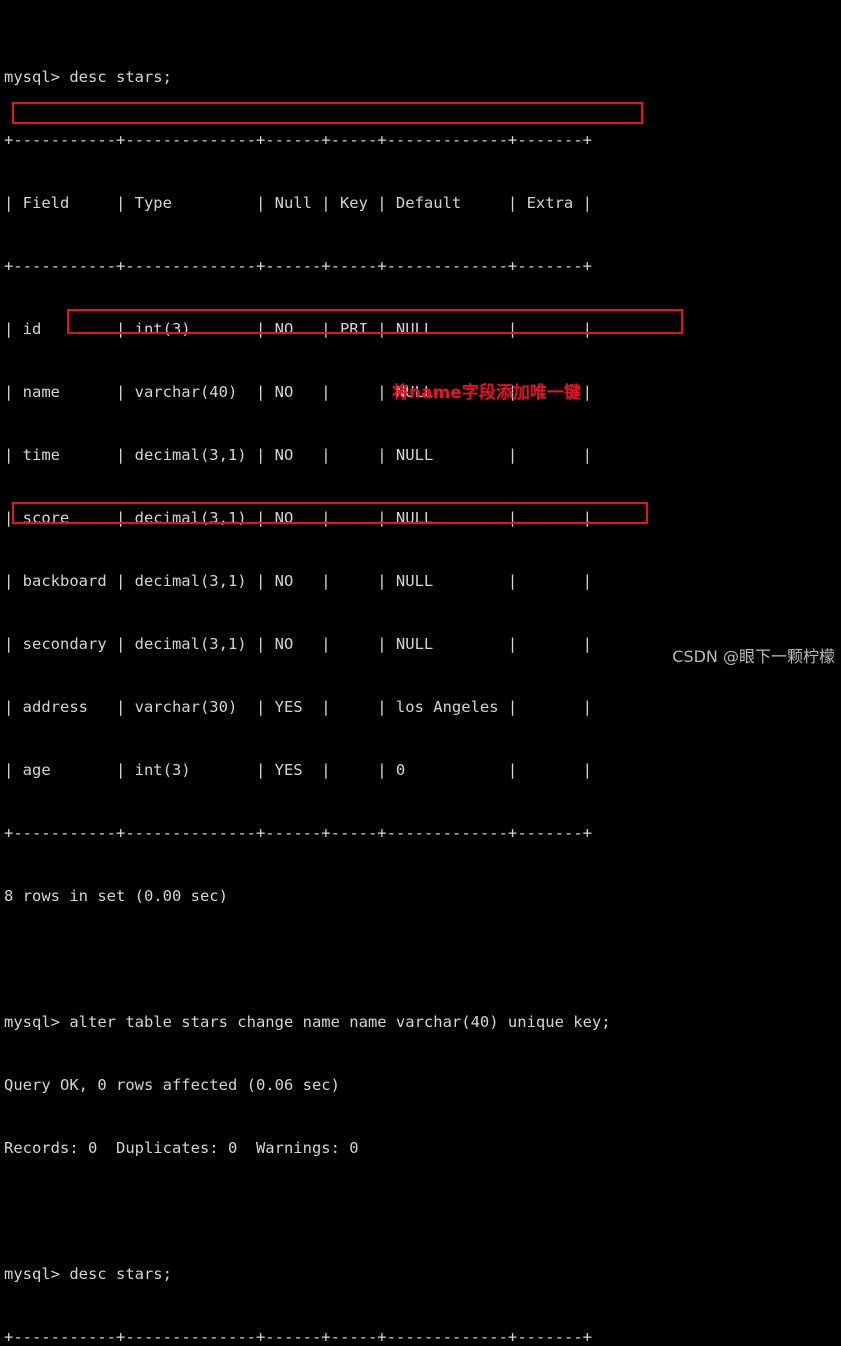  Describe the element at coordinates (181, 1148) in the screenshot. I see `terminal-line: Records: 0 Duplicates: 0 Warnings: 0` at that location.